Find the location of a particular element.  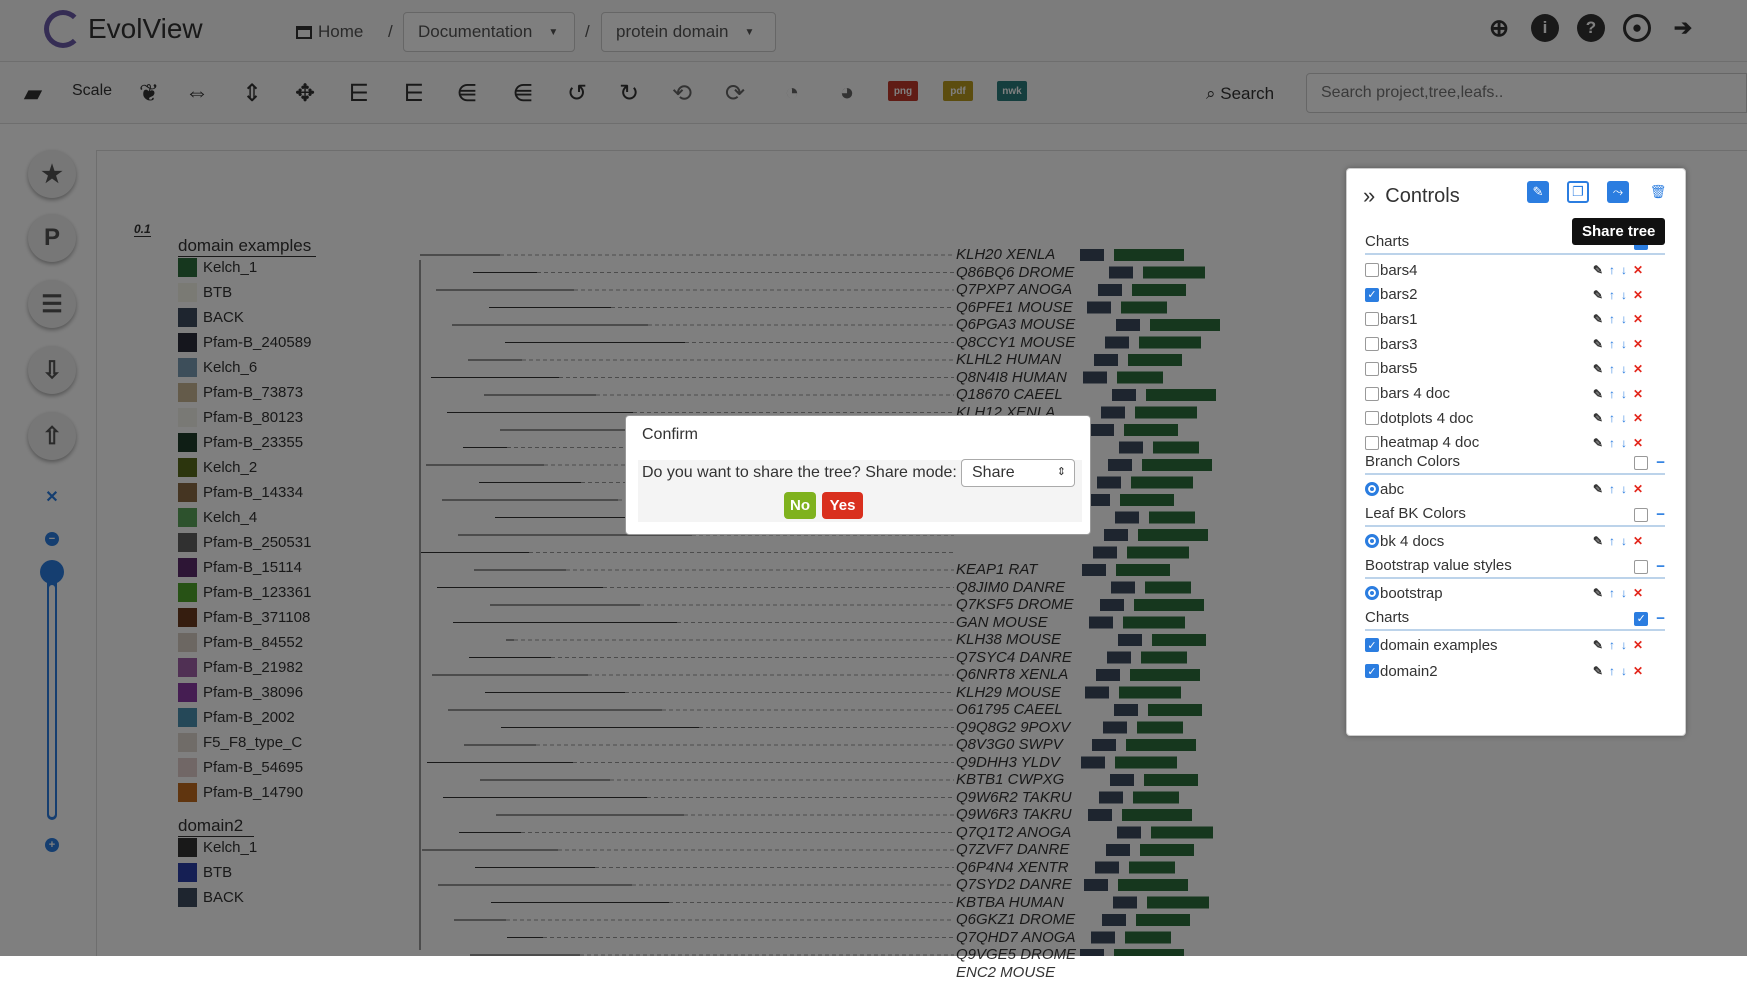

controls-row: ✓ domain examples ✎ ↑ ↓ ✕ is located at coordinates (1515, 645).